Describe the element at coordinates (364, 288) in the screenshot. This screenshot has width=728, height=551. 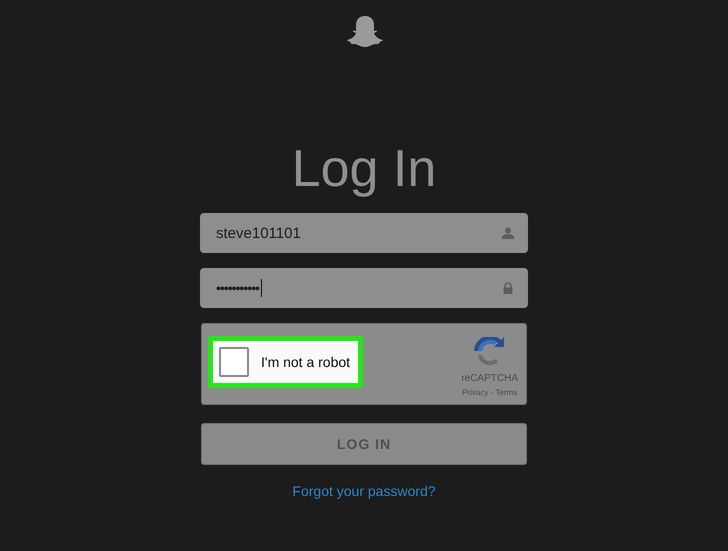
I see `password-field: •••••••••••` at that location.